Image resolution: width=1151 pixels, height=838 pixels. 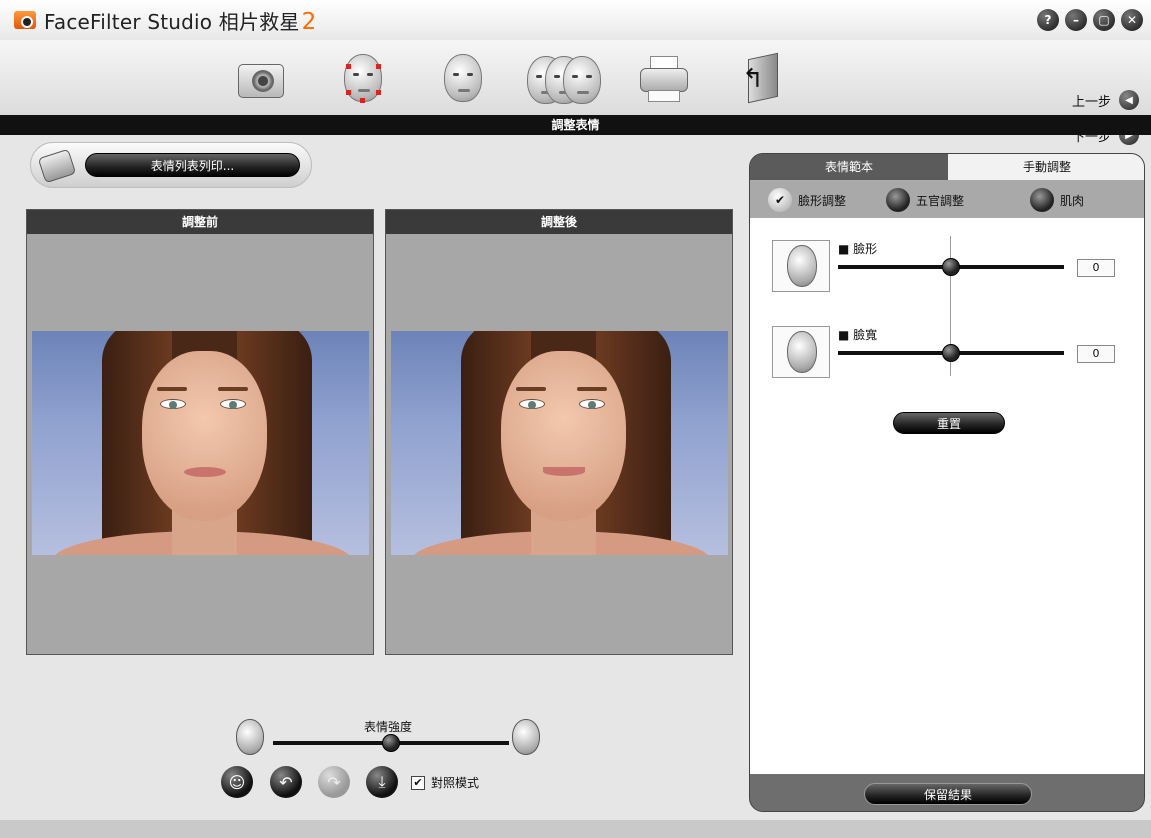 I want to click on face-points-icon, so click(x=368, y=78).